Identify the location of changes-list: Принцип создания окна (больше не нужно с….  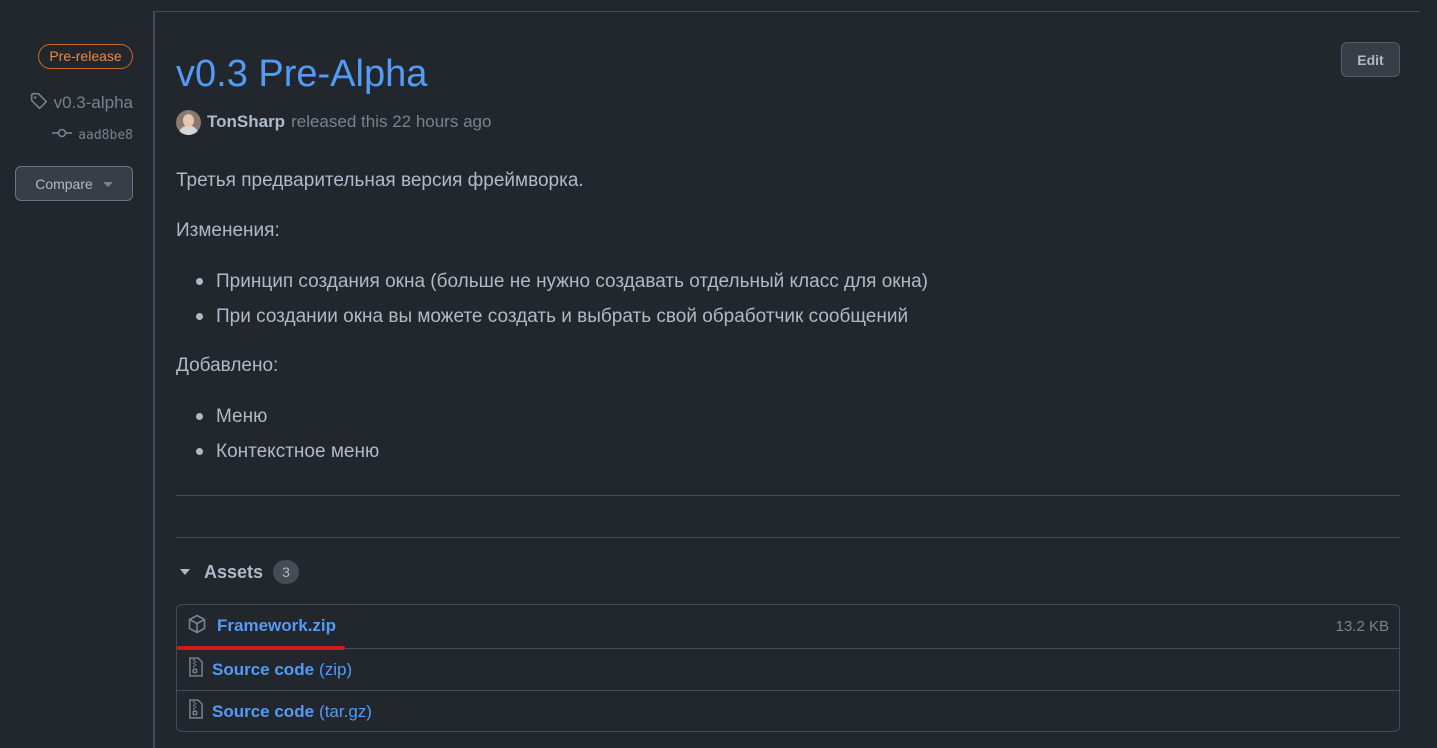
(562, 299).